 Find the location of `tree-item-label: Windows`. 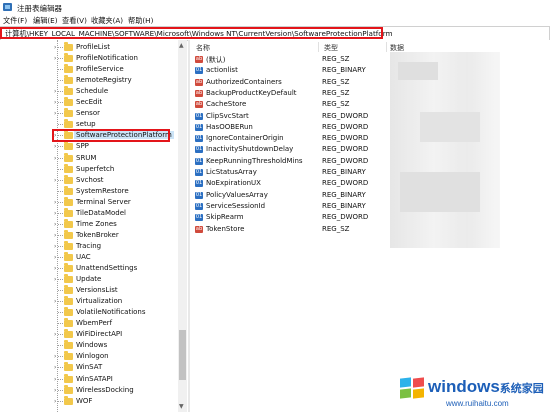

tree-item-label: Windows is located at coordinates (91, 345).